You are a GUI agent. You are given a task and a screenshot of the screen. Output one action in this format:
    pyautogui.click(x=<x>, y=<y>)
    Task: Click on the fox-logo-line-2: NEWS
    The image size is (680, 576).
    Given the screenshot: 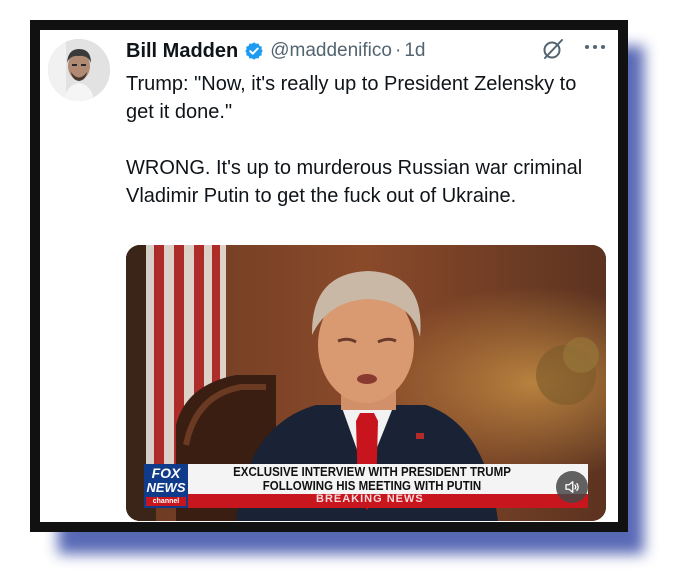 What is the action you would take?
    pyautogui.click(x=166, y=487)
    